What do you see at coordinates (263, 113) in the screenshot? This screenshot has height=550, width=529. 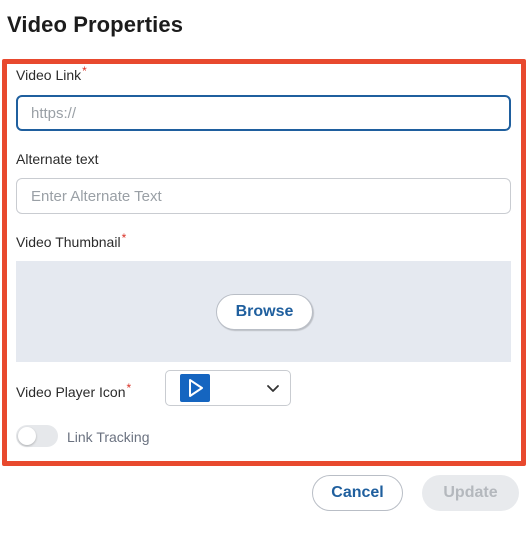 I see `video-link-input` at bounding box center [263, 113].